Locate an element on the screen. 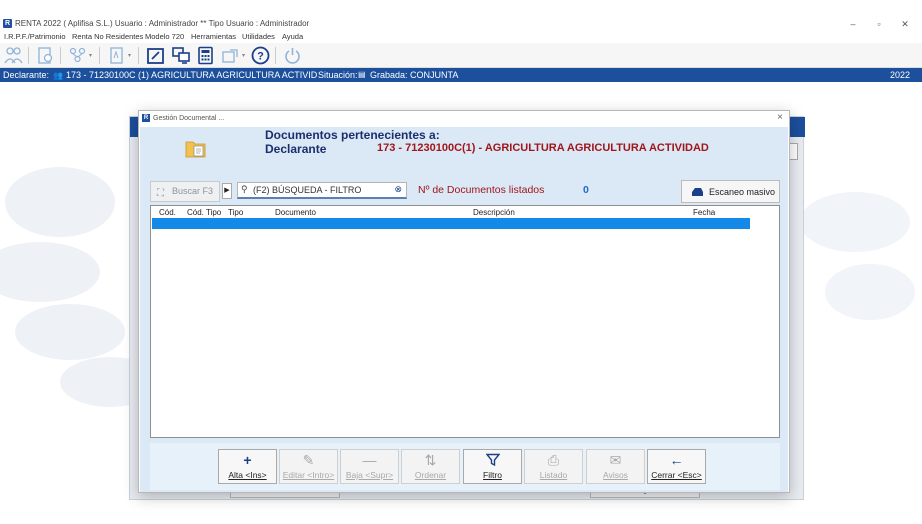  sort-icon: ⇅ is located at coordinates (430, 460).